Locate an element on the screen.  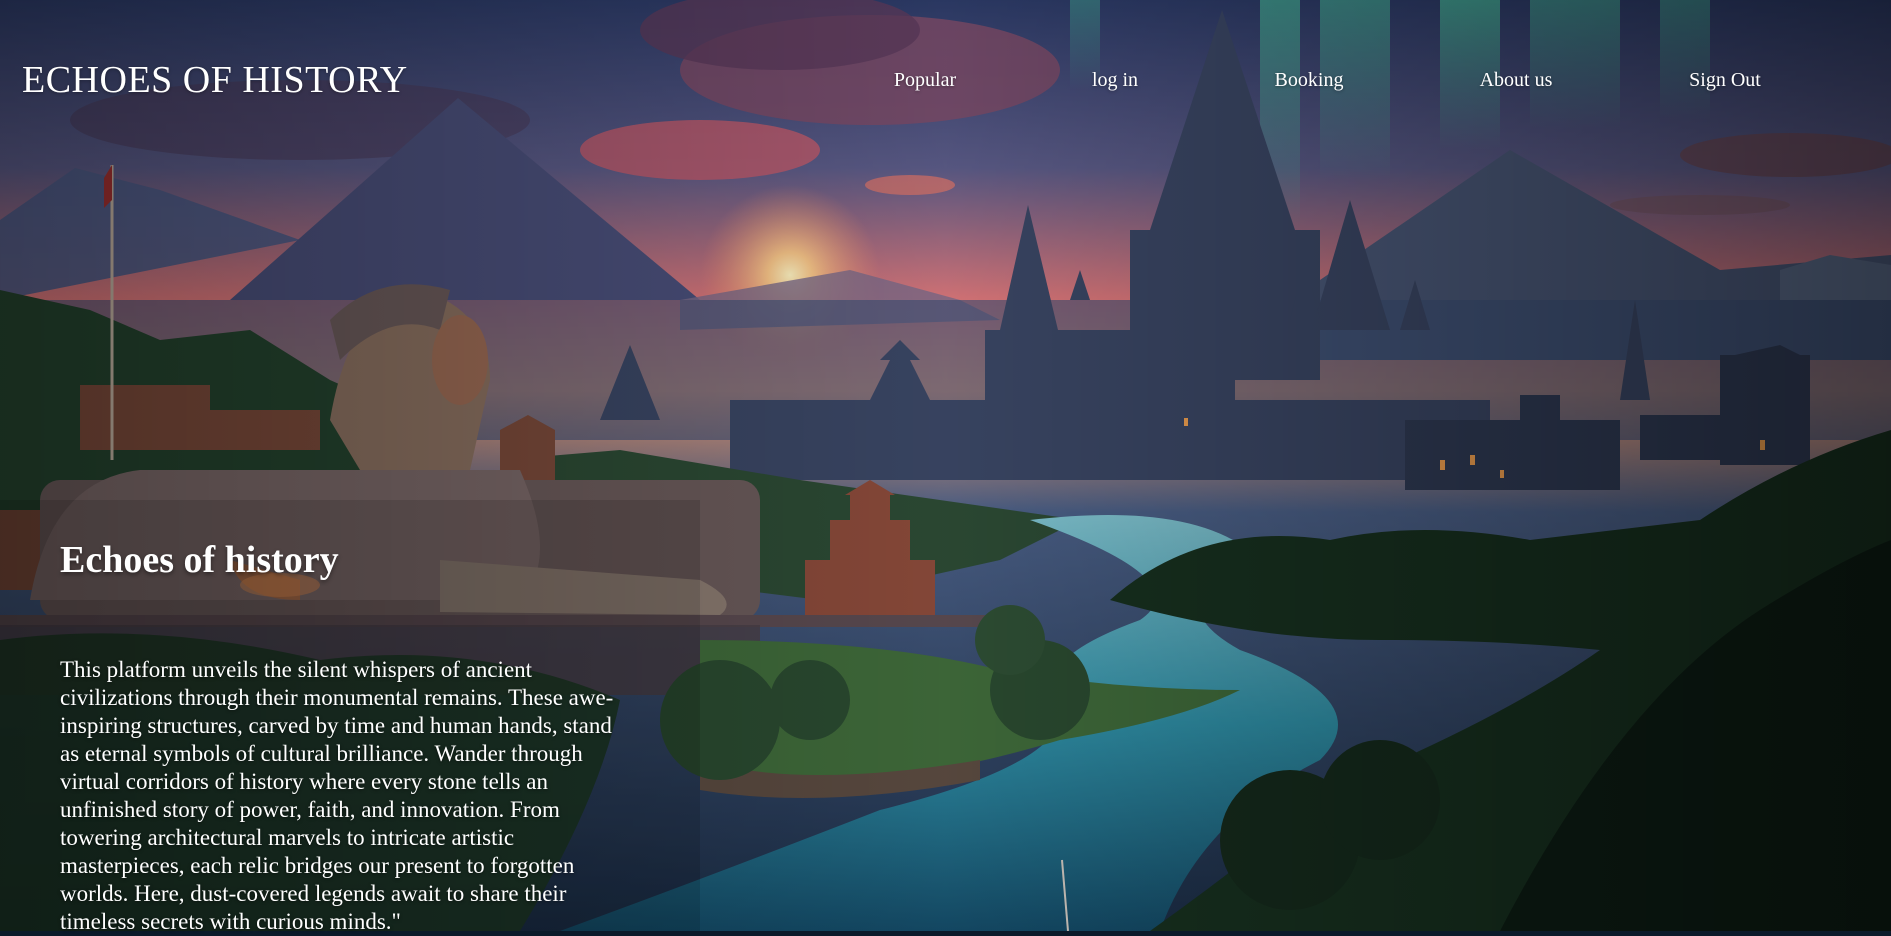
nav-link-about-us: About us is located at coordinates (1516, 80).